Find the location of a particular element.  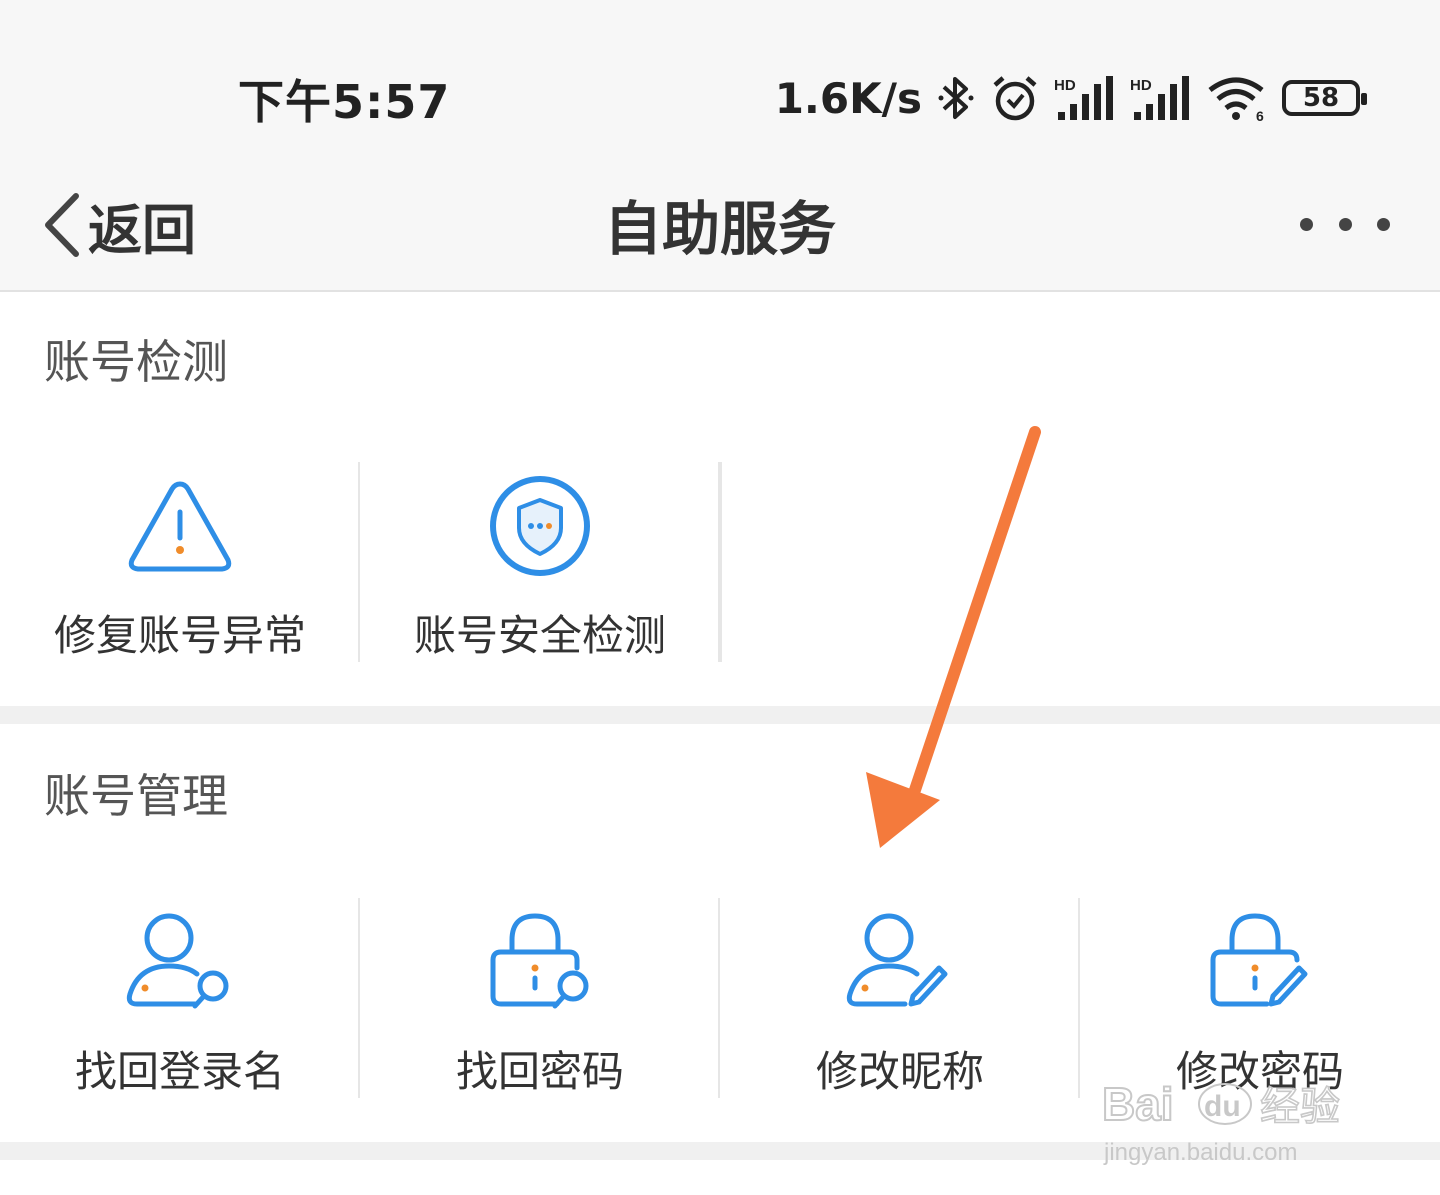

cell-label: 修复账号异常 is located at coordinates (179, 635).